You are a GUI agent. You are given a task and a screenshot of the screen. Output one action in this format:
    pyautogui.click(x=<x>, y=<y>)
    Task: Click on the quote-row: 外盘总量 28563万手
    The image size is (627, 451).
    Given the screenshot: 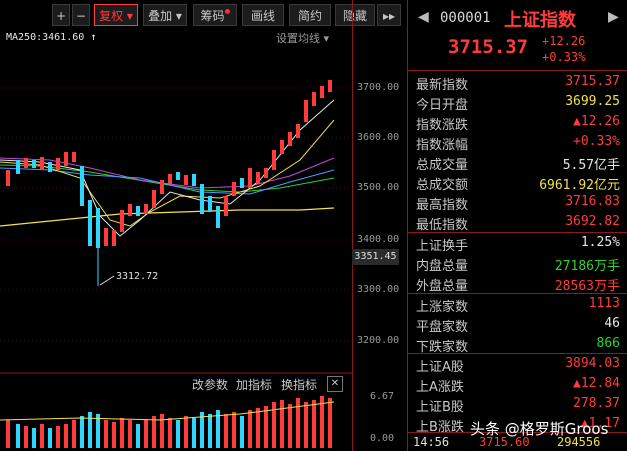 What is the action you would take?
    pyautogui.click(x=517, y=283)
    